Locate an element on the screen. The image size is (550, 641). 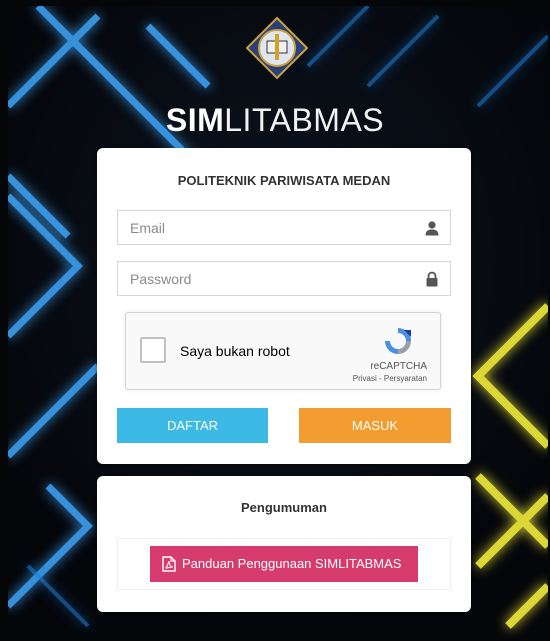
lock-icon is located at coordinates (432, 279).